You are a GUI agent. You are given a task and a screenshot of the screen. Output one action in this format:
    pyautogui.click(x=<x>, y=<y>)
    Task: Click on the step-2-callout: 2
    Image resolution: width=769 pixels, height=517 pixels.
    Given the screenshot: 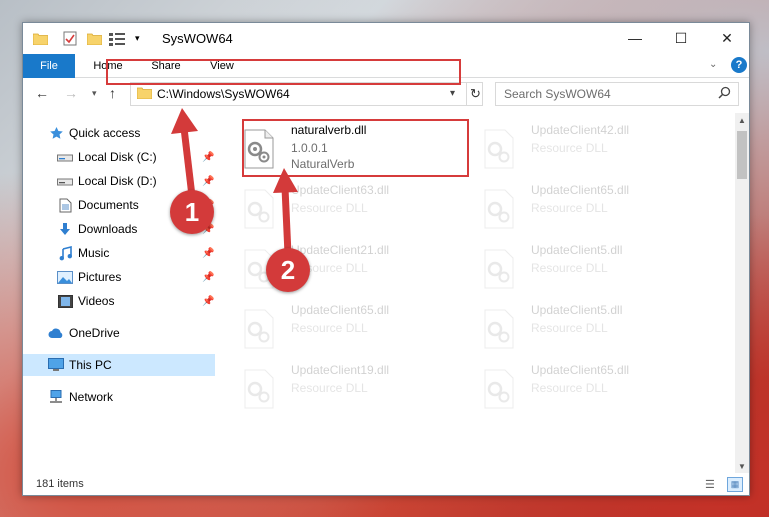 What is the action you would take?
    pyautogui.click(x=288, y=270)
    